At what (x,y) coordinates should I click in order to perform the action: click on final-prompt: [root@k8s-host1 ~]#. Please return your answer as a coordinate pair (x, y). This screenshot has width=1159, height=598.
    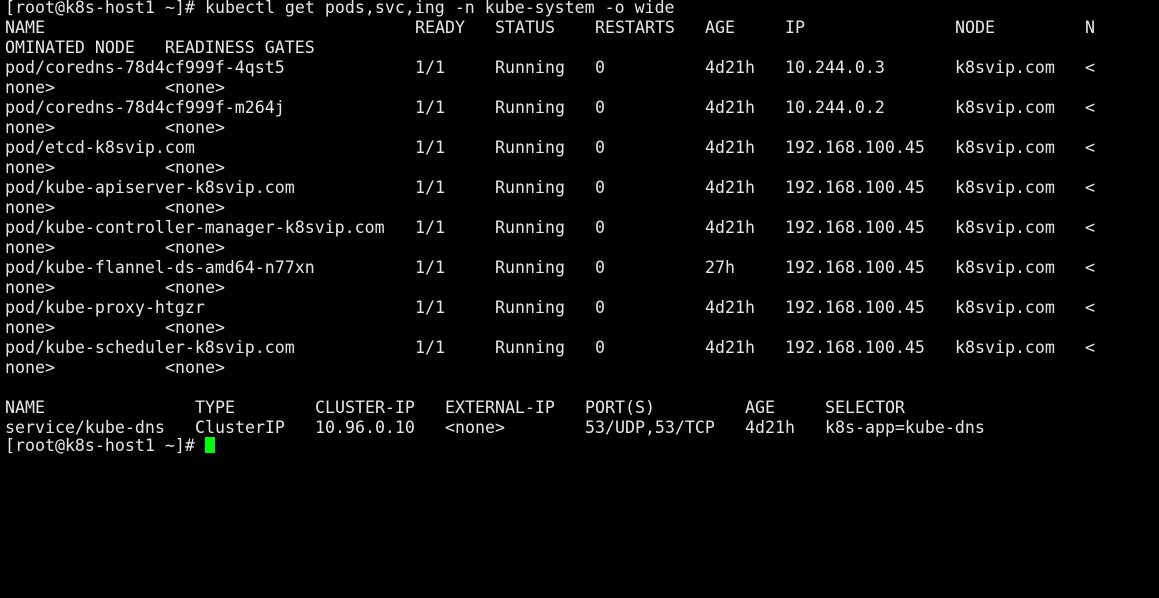
    Looking at the image, I should click on (100, 445).